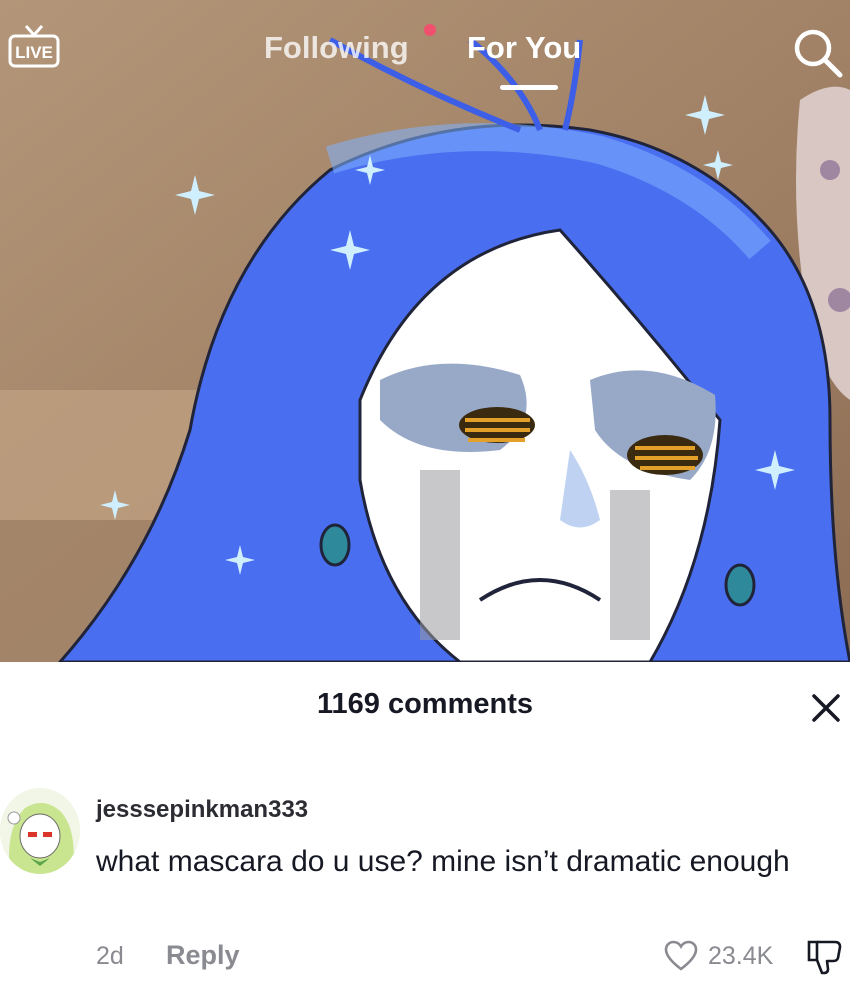 This screenshot has width=850, height=1000. I want to click on avatar-image, so click(40, 831).